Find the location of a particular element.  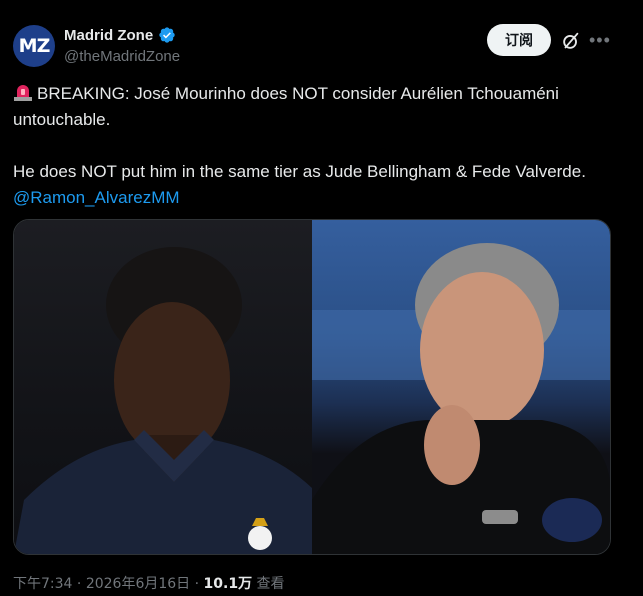

author-name-row: Madrid Zone is located at coordinates (120, 35).